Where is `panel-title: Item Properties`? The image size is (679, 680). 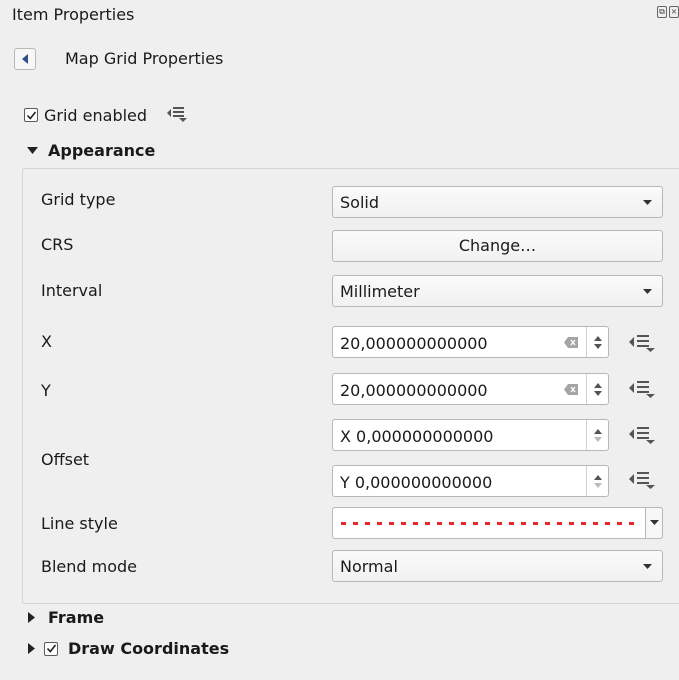 panel-title: Item Properties is located at coordinates (73, 14).